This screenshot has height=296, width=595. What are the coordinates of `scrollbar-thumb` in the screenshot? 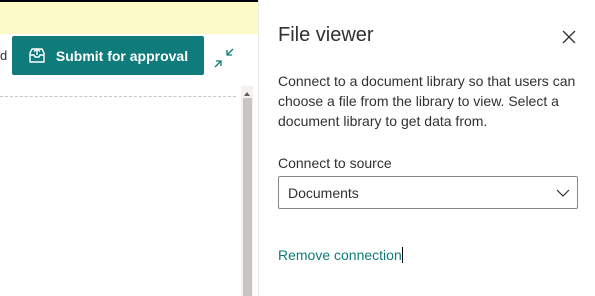 It's located at (247, 197).